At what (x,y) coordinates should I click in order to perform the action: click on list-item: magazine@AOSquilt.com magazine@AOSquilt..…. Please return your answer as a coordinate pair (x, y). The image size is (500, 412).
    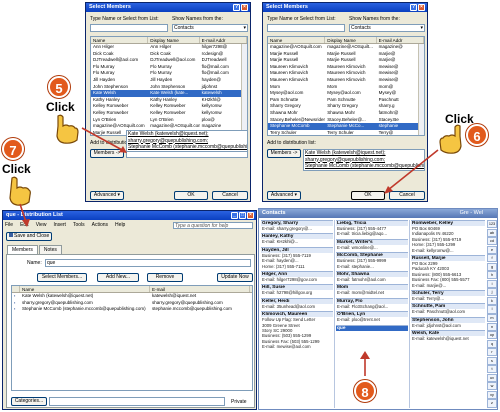
    Looking at the image, I should click on (346, 47).